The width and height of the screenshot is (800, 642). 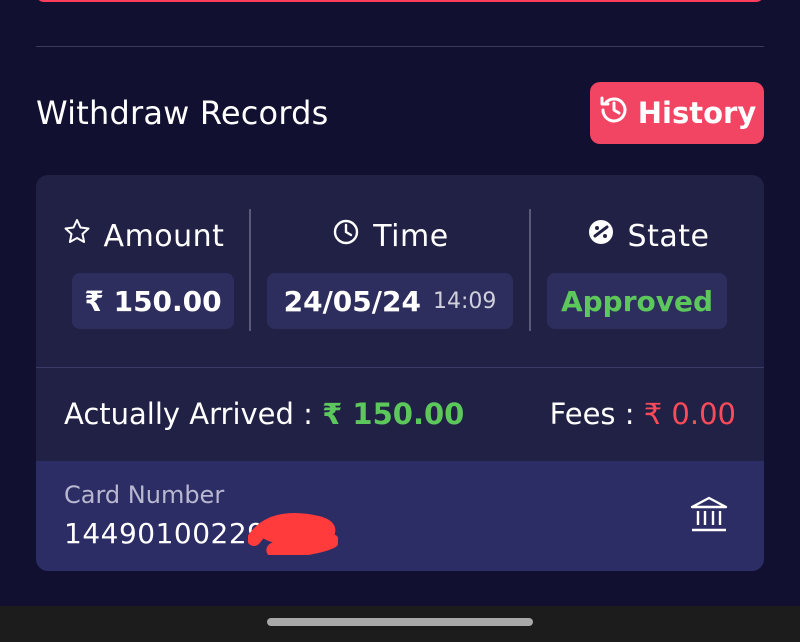 What do you see at coordinates (400, 1) in the screenshot?
I see `previous-card-edge` at bounding box center [400, 1].